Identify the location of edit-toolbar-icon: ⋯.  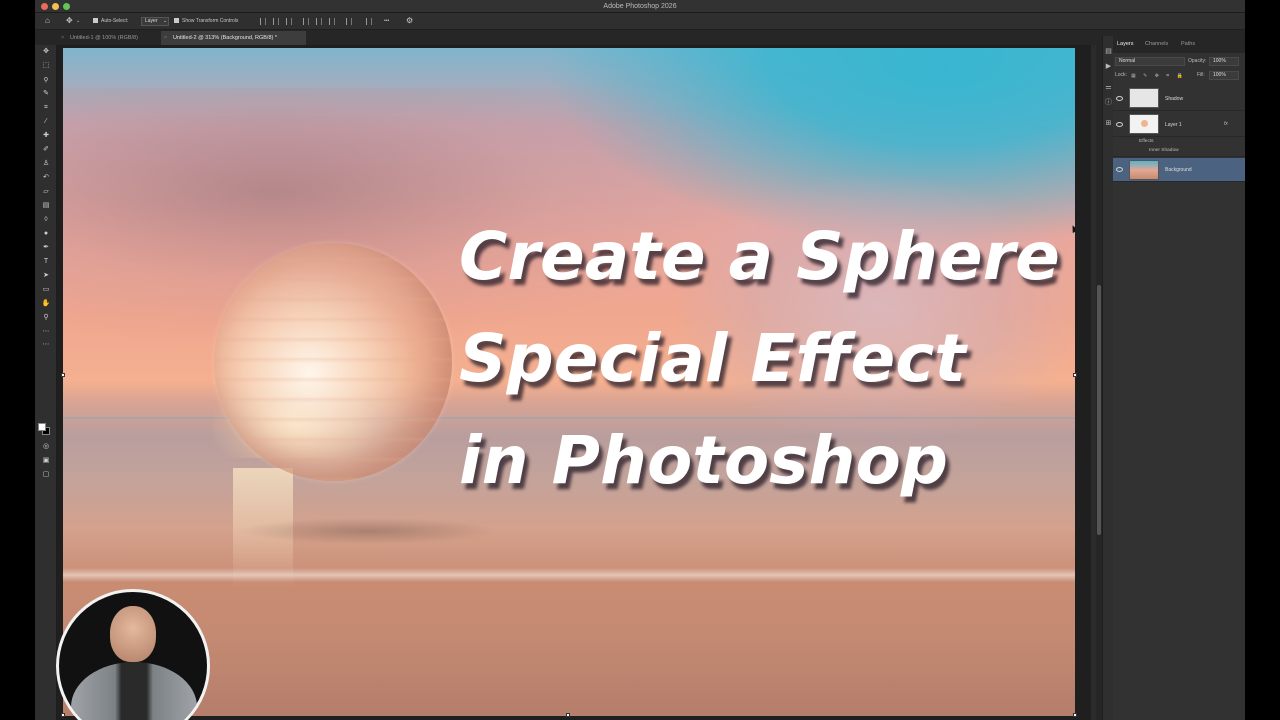
(46, 345).